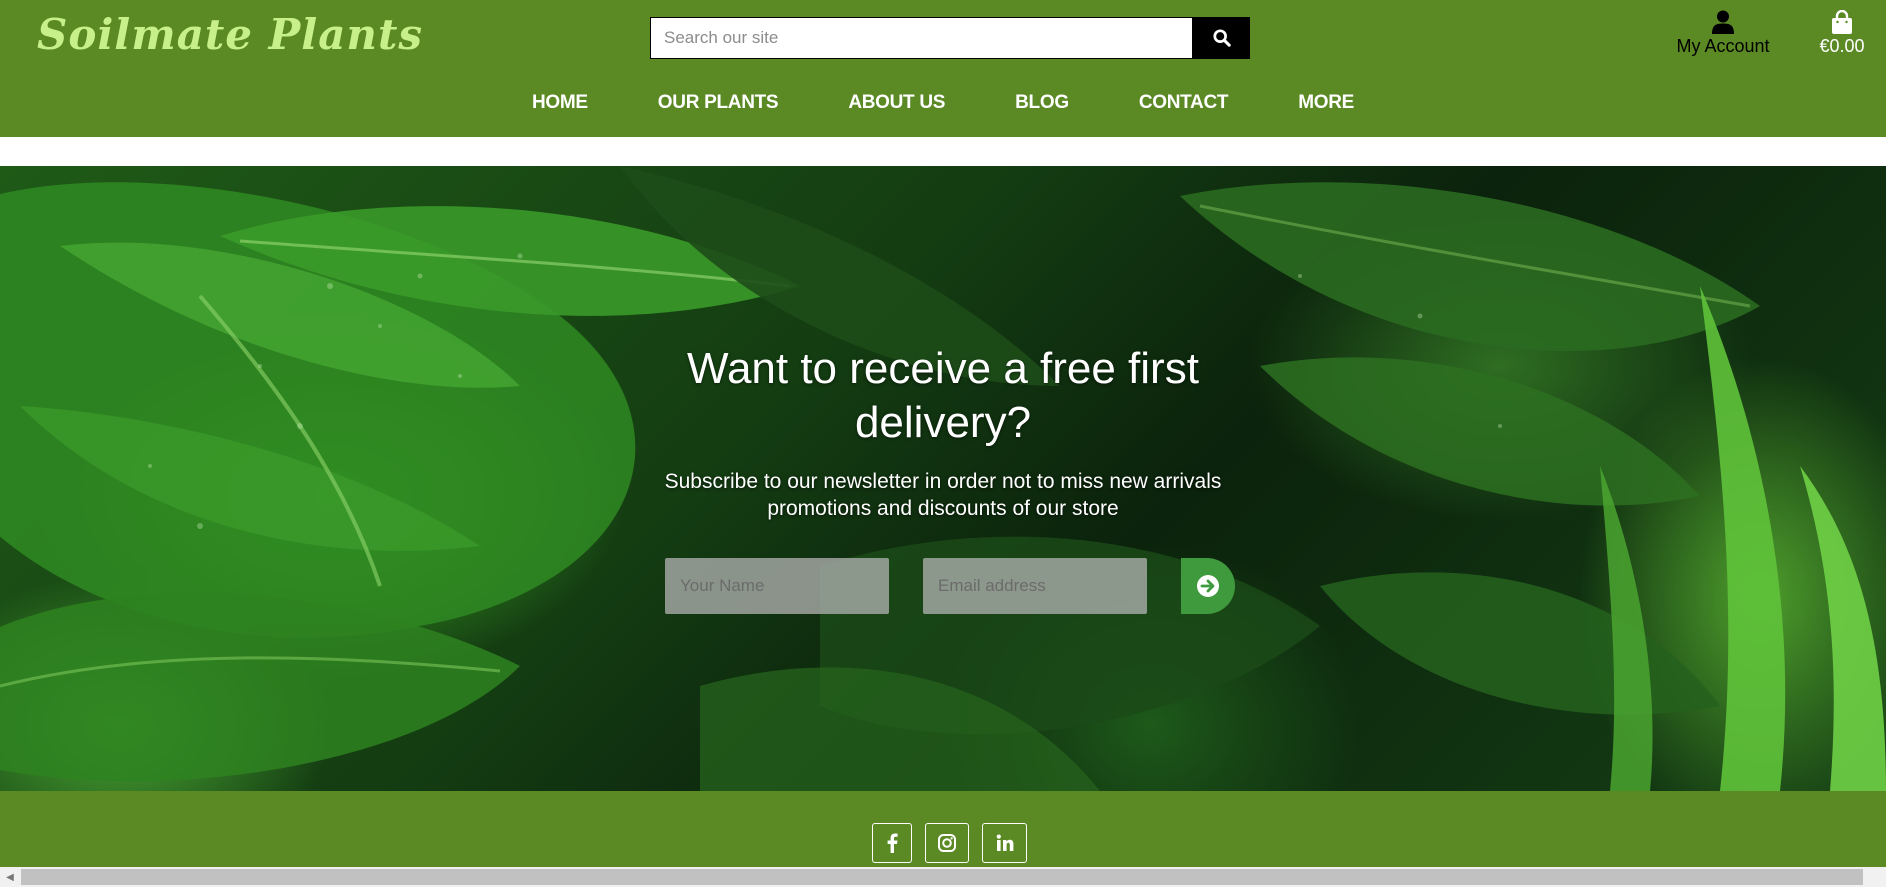 This screenshot has height=887, width=1886. Describe the element at coordinates (943, 395) in the screenshot. I see `newsletter-title: Want to receive a free first delivery?` at that location.